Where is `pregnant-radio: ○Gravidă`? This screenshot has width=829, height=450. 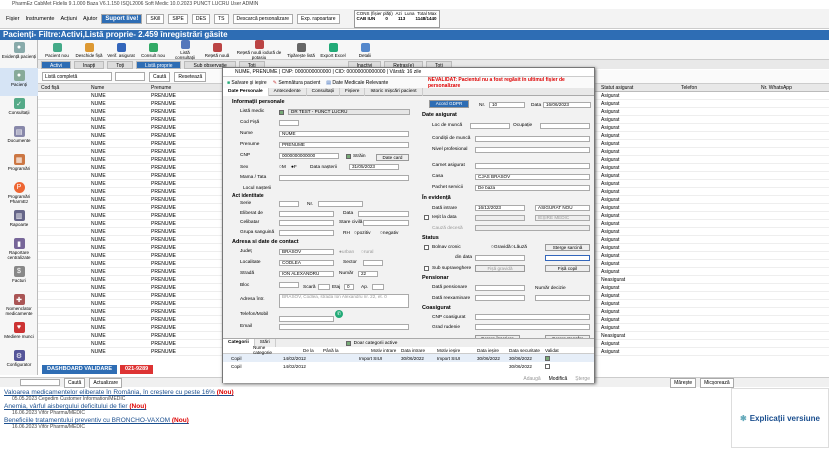
pregnant-radio: ○Gravidă is located at coordinates (501, 247).